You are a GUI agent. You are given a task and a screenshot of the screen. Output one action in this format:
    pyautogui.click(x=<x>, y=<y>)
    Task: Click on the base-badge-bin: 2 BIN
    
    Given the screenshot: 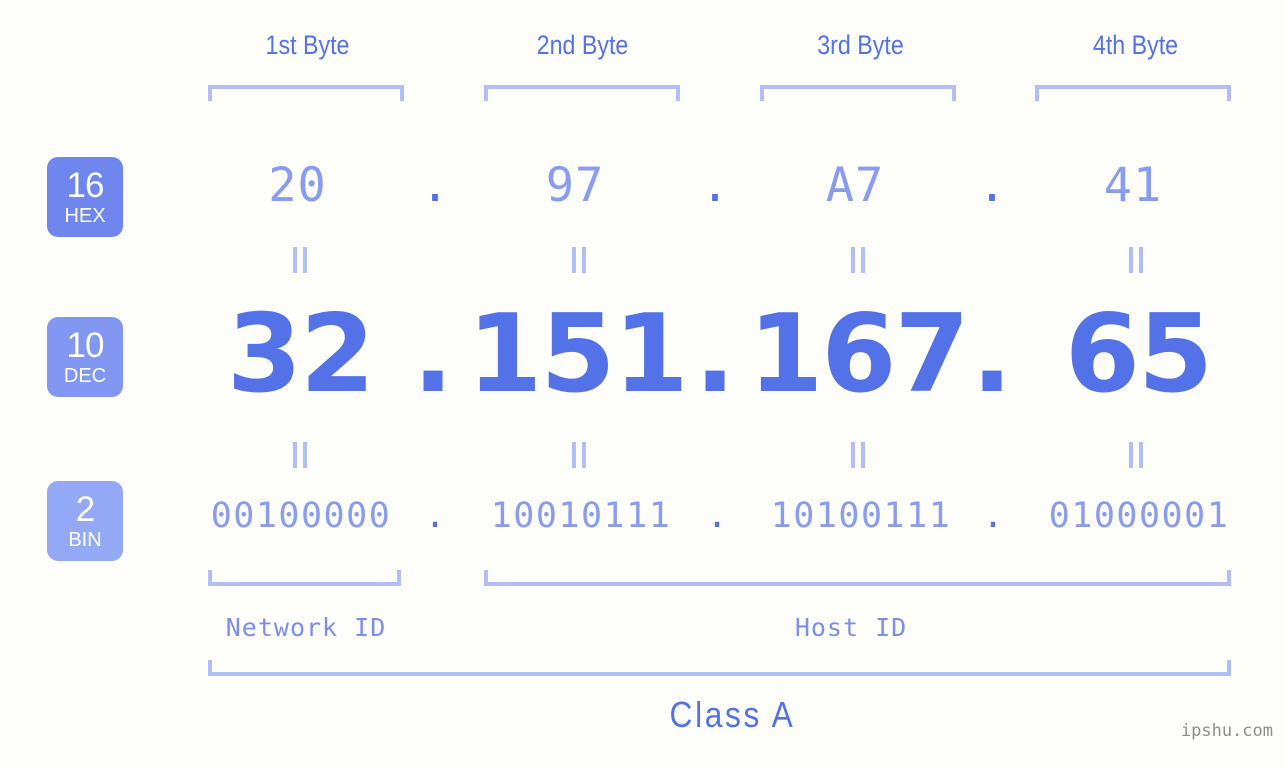 What is the action you would take?
    pyautogui.click(x=85, y=521)
    